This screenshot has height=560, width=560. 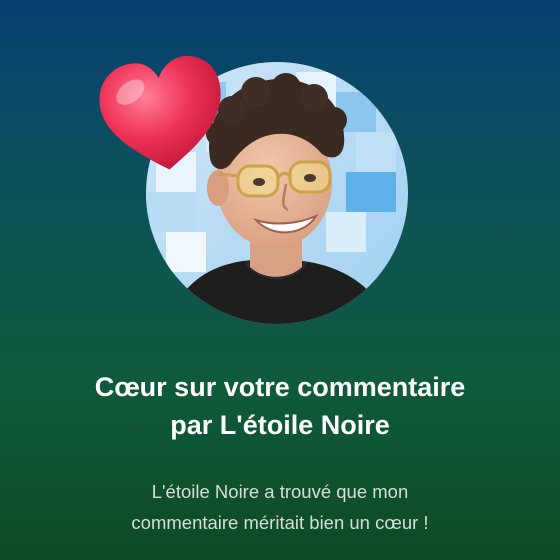 What do you see at coordinates (162, 116) in the screenshot?
I see `heart-icon` at bounding box center [162, 116].